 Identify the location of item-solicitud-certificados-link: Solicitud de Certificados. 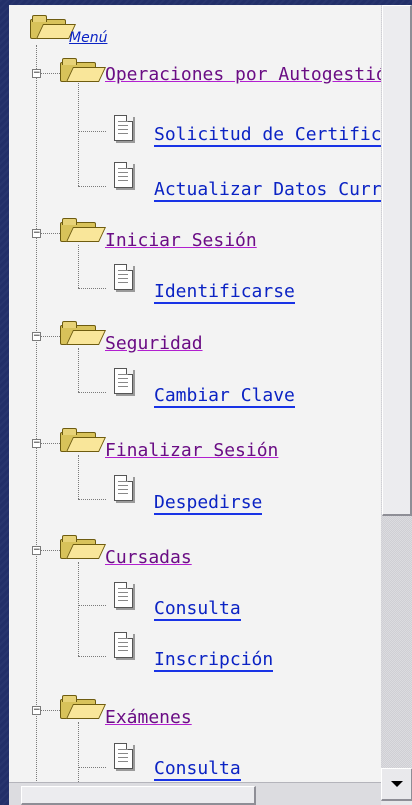
(267, 136).